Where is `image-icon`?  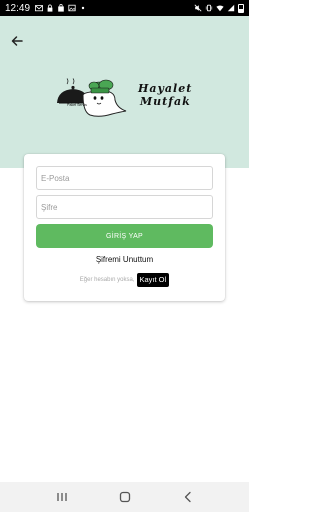
image-icon is located at coordinates (72, 8).